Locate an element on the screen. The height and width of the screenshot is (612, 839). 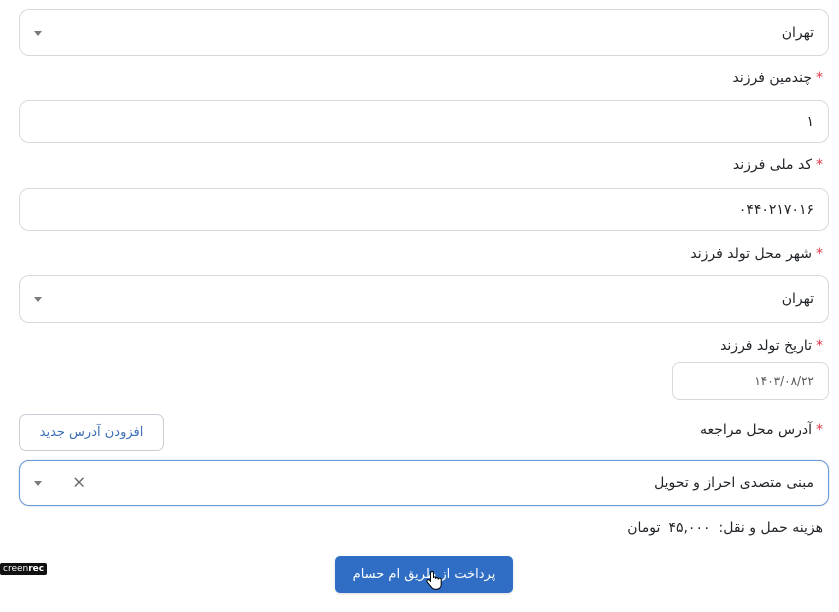
child-birth-date-input: ۱۴۰۳/۰۸/۲۲ is located at coordinates (750, 381).